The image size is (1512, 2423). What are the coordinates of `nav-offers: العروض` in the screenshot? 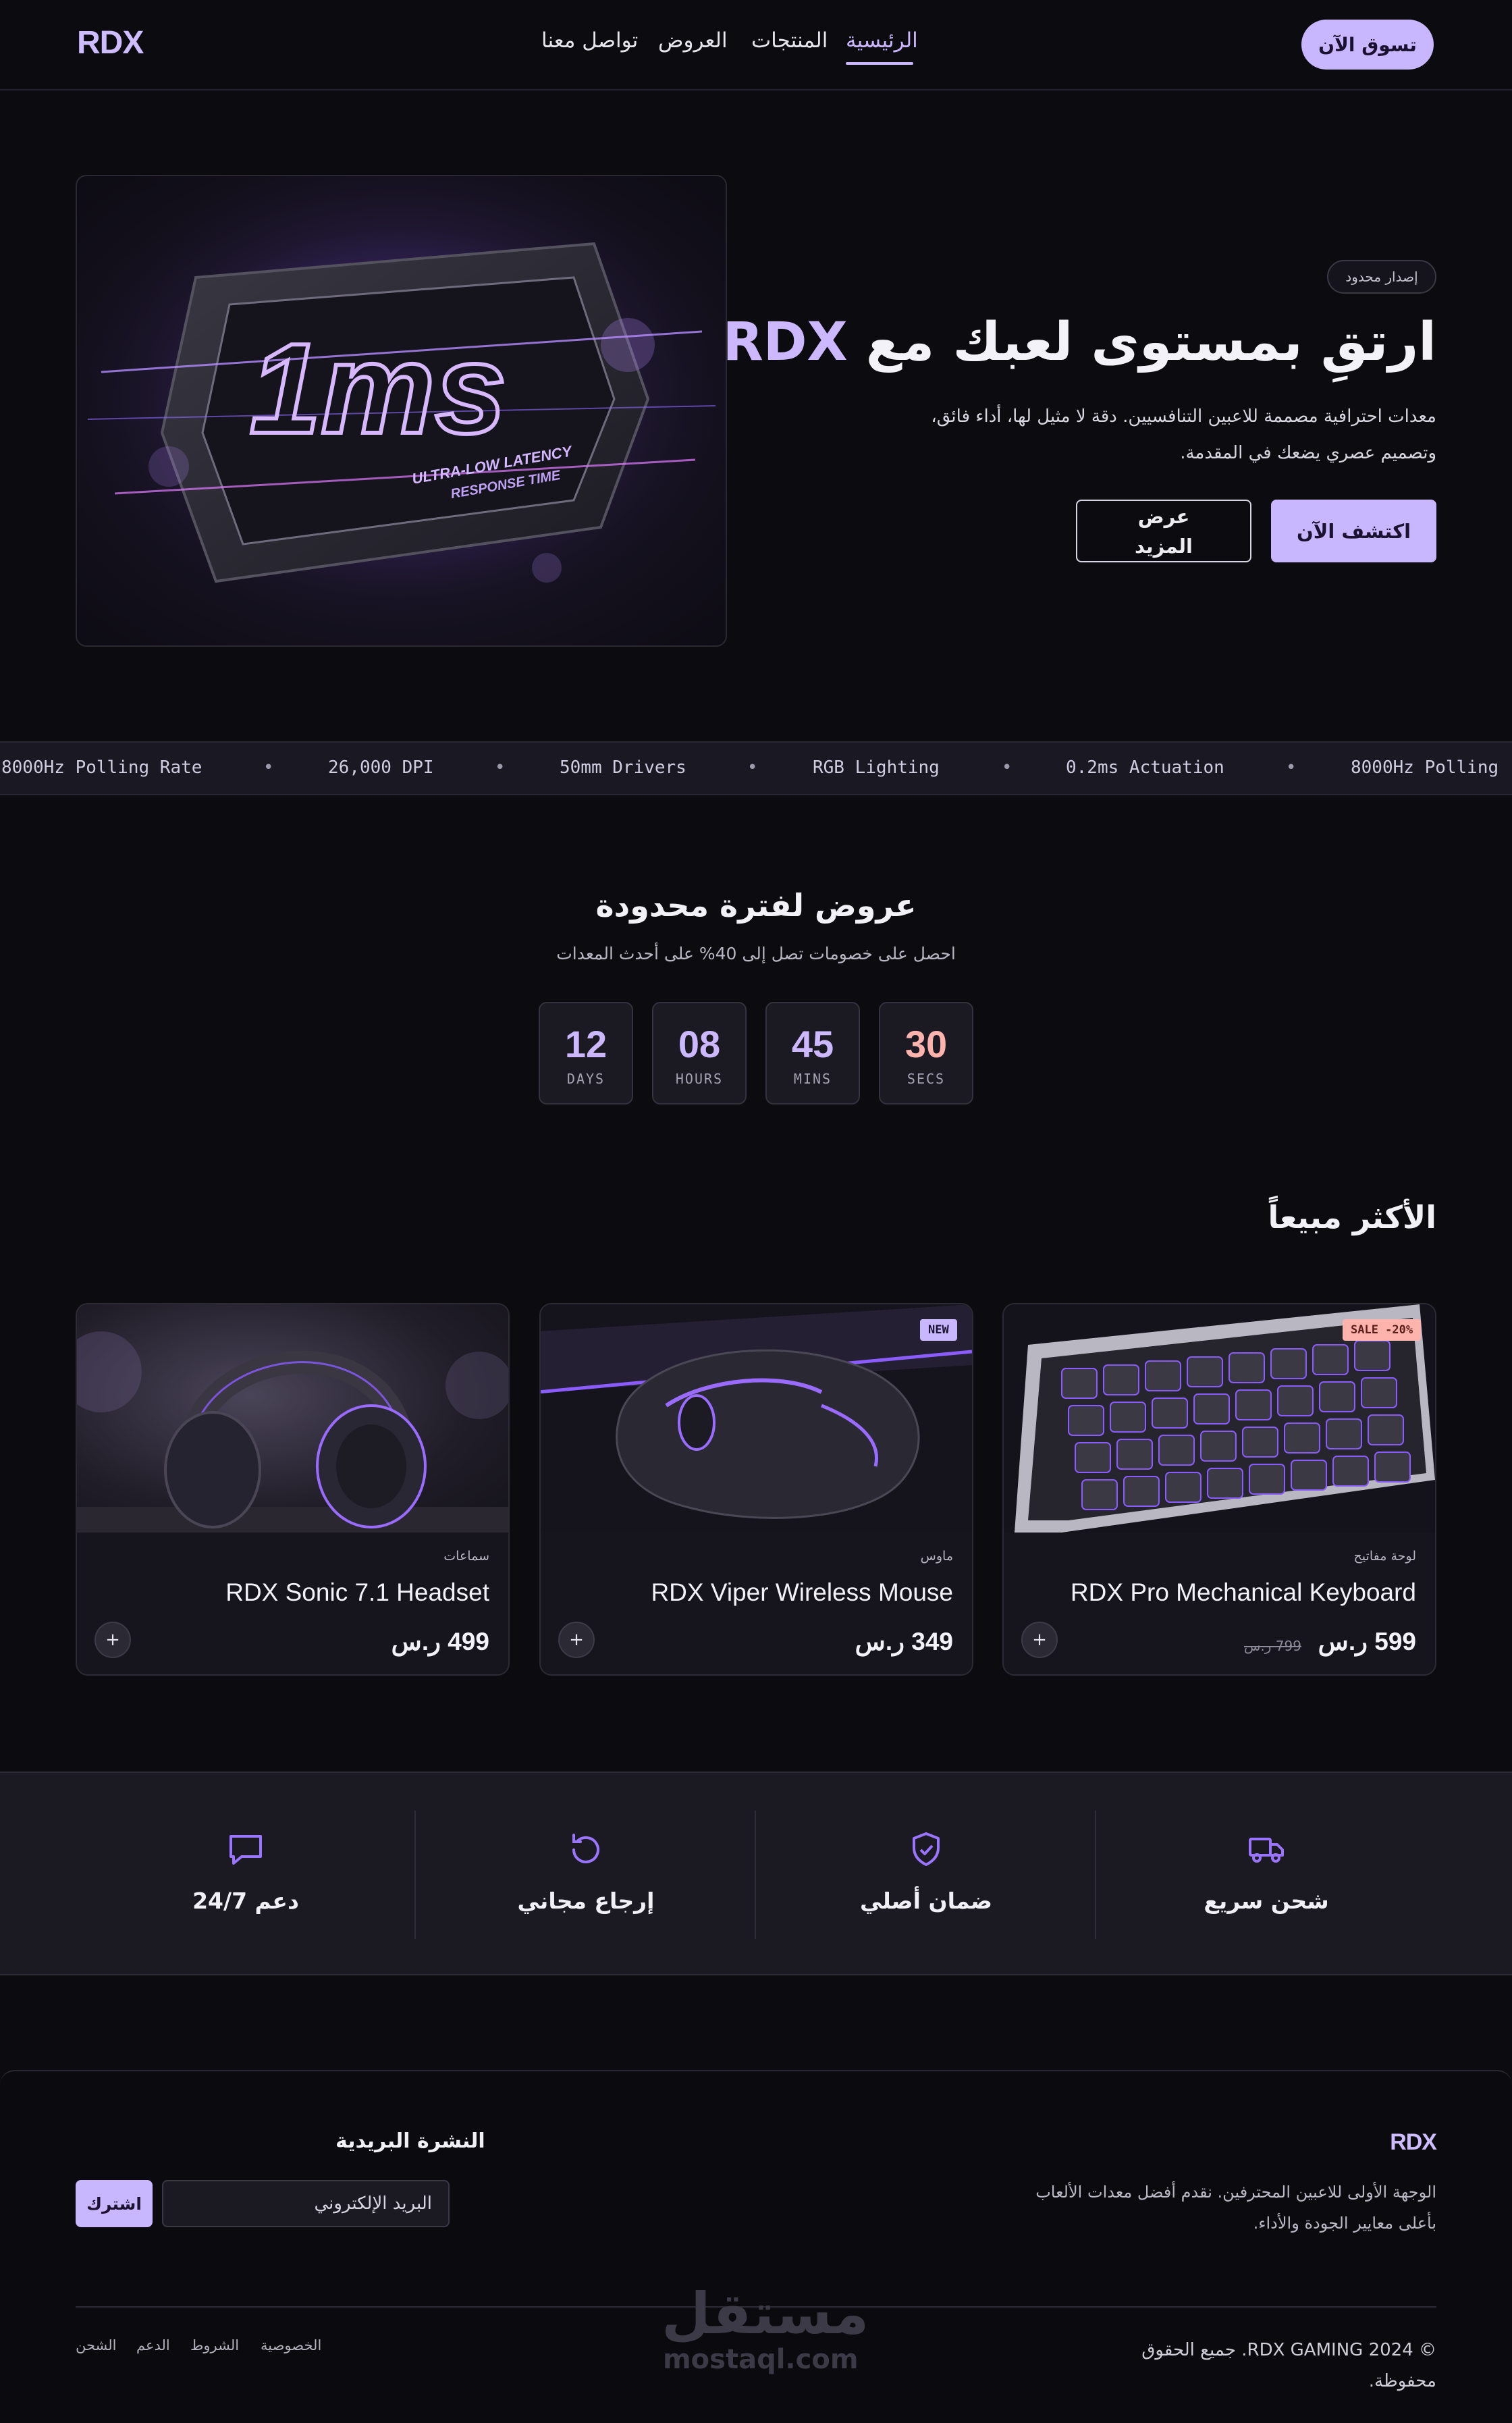 It's located at (693, 40).